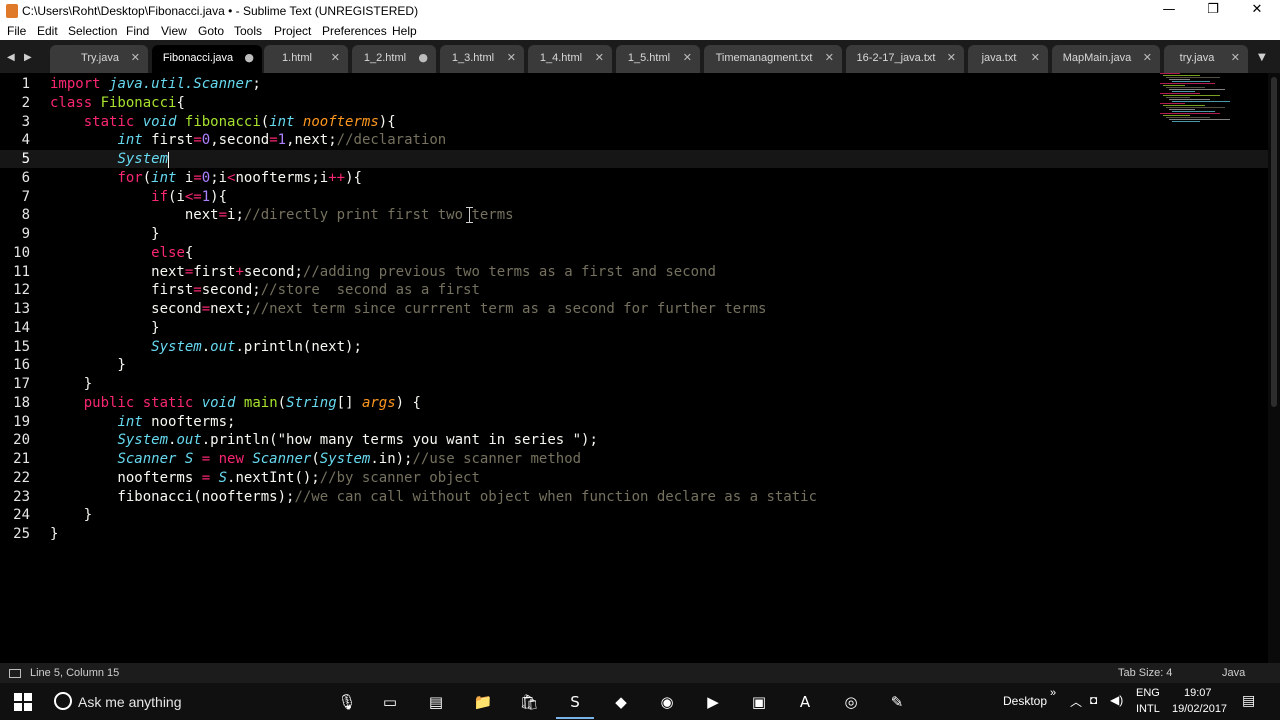 The height and width of the screenshot is (720, 1280). I want to click on code-line: System, so click(109, 159).